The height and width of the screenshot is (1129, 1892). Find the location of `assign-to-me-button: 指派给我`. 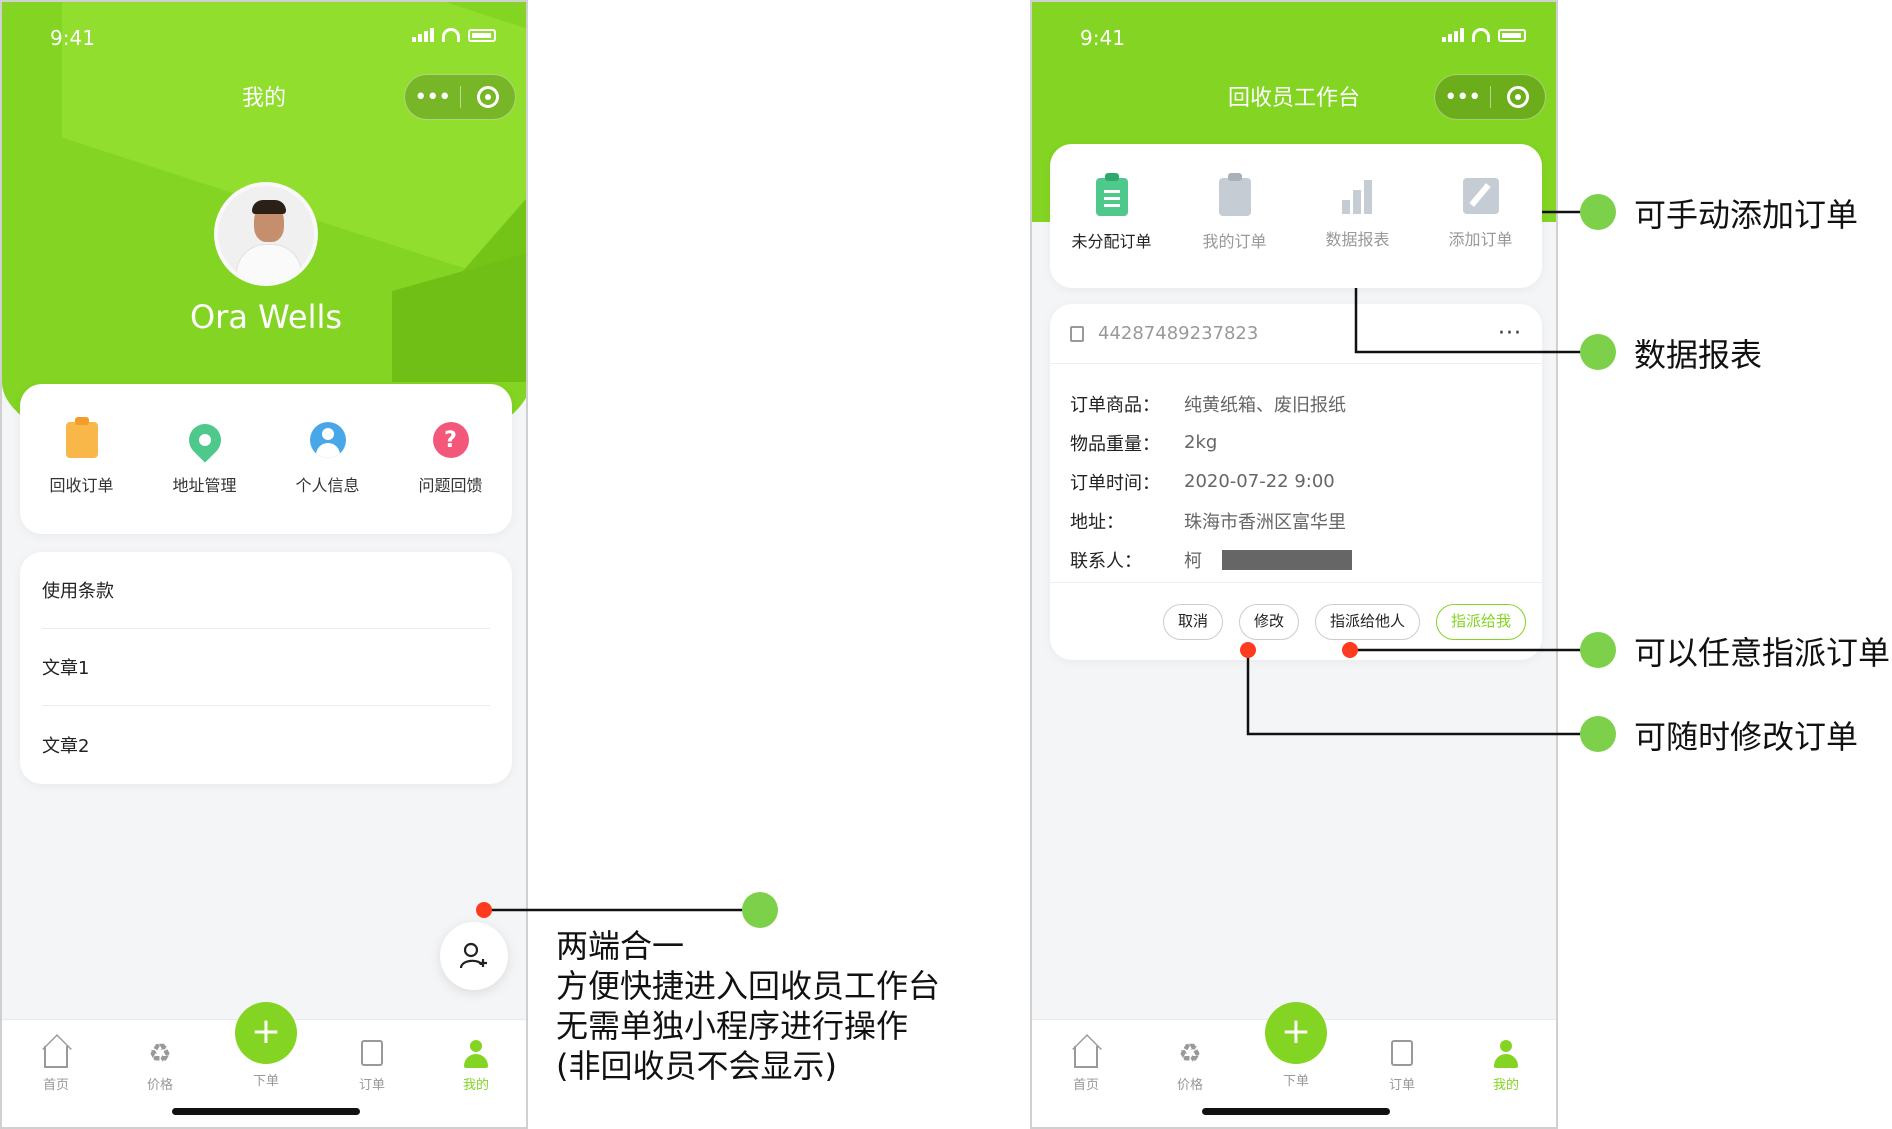

assign-to-me-button: 指派给我 is located at coordinates (1480, 621).